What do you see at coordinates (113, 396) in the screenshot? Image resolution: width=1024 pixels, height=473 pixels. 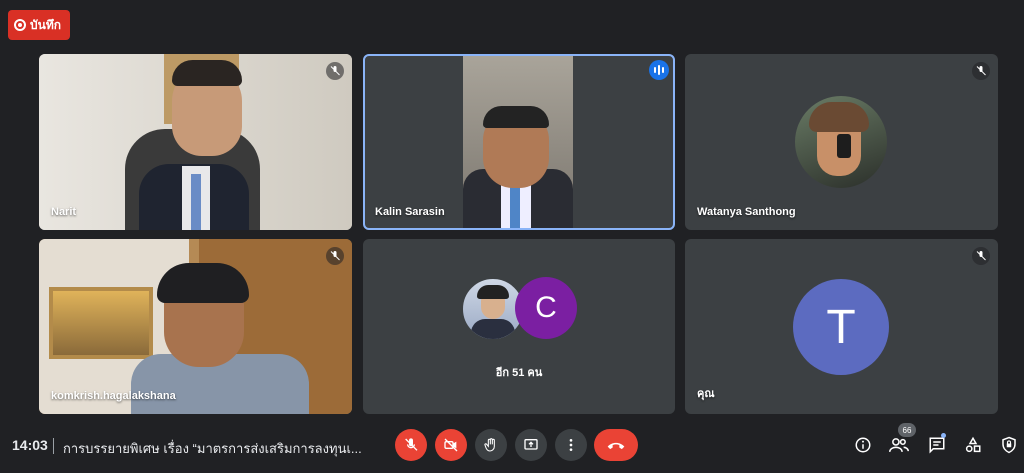 I see `participant-name: komkrish.hagalakshana` at bounding box center [113, 396].